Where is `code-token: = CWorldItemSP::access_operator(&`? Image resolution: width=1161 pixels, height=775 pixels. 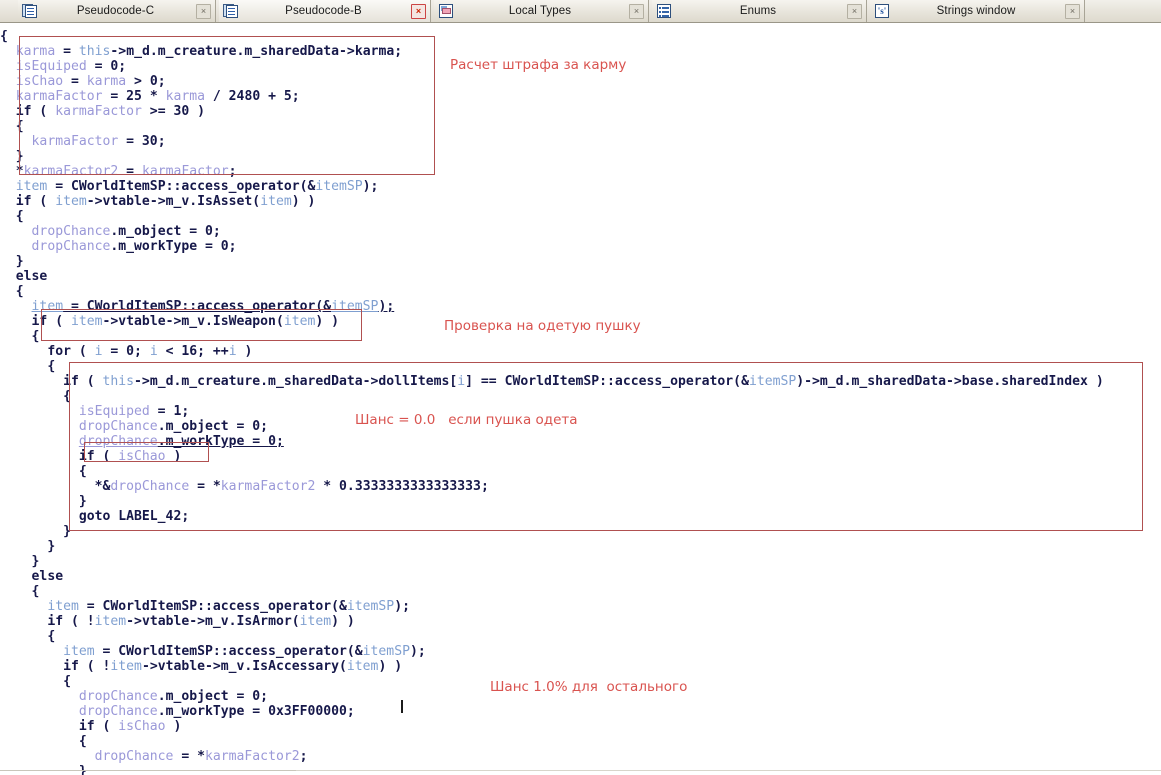
code-token: = CWorldItemSP::access_operator(& is located at coordinates (197, 306).